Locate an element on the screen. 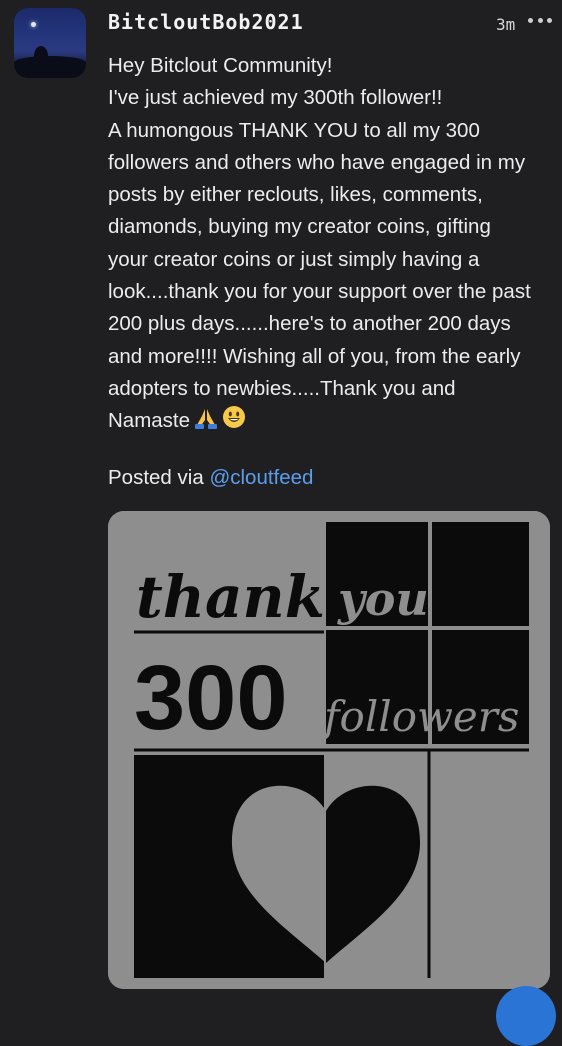 The image size is (562, 1046). username: BitcloutBob2021 is located at coordinates (206, 22).